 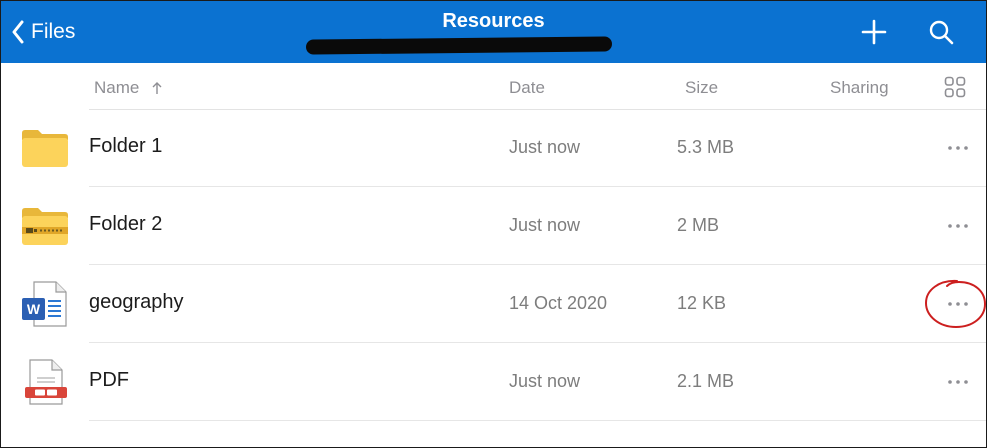 What do you see at coordinates (698, 225) in the screenshot?
I see `file-size: 2 MB` at bounding box center [698, 225].